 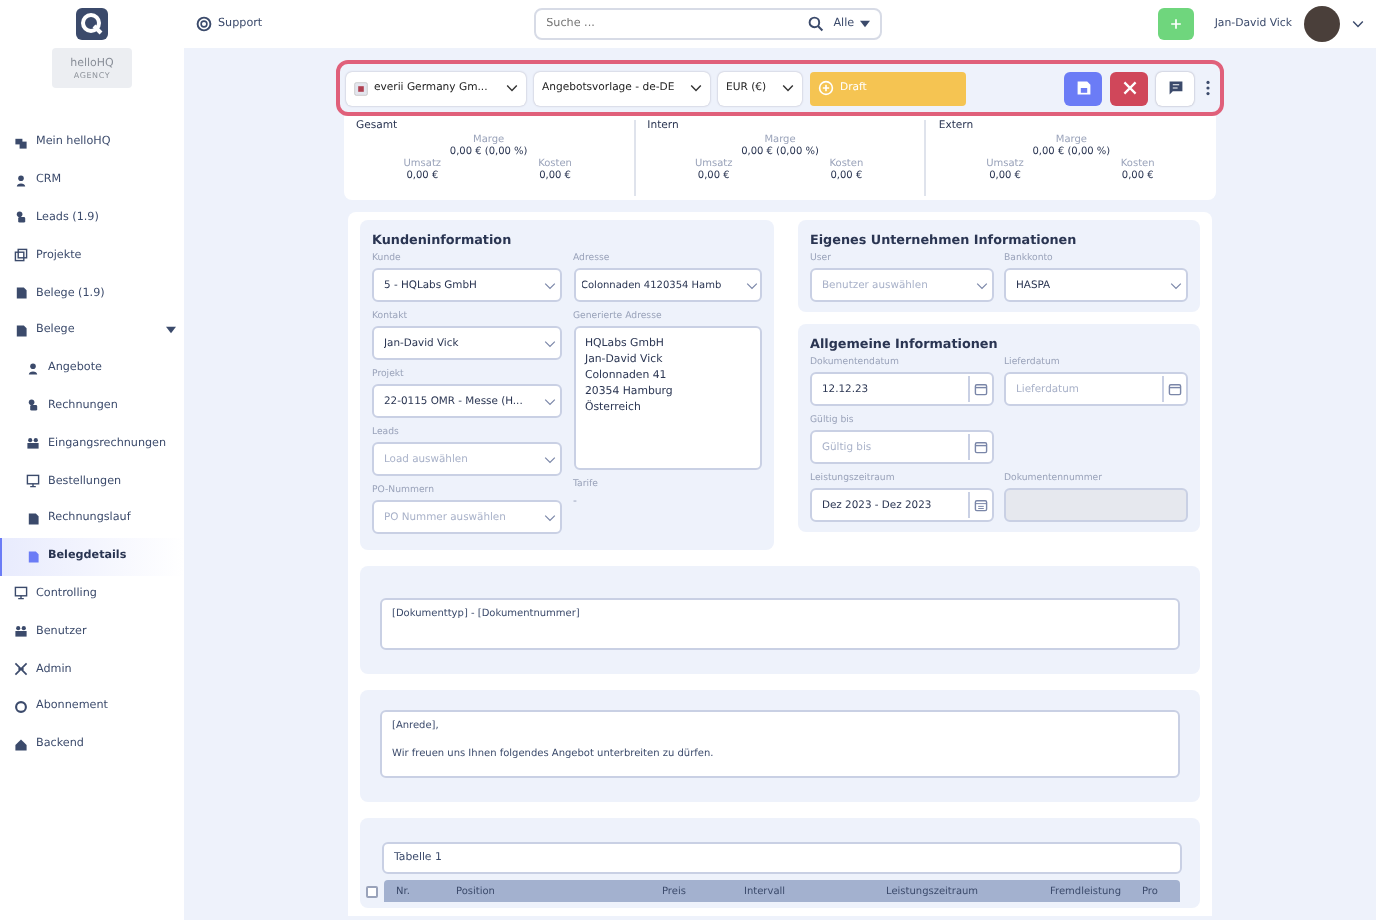 I want to click on close-button, so click(x=1129, y=88).